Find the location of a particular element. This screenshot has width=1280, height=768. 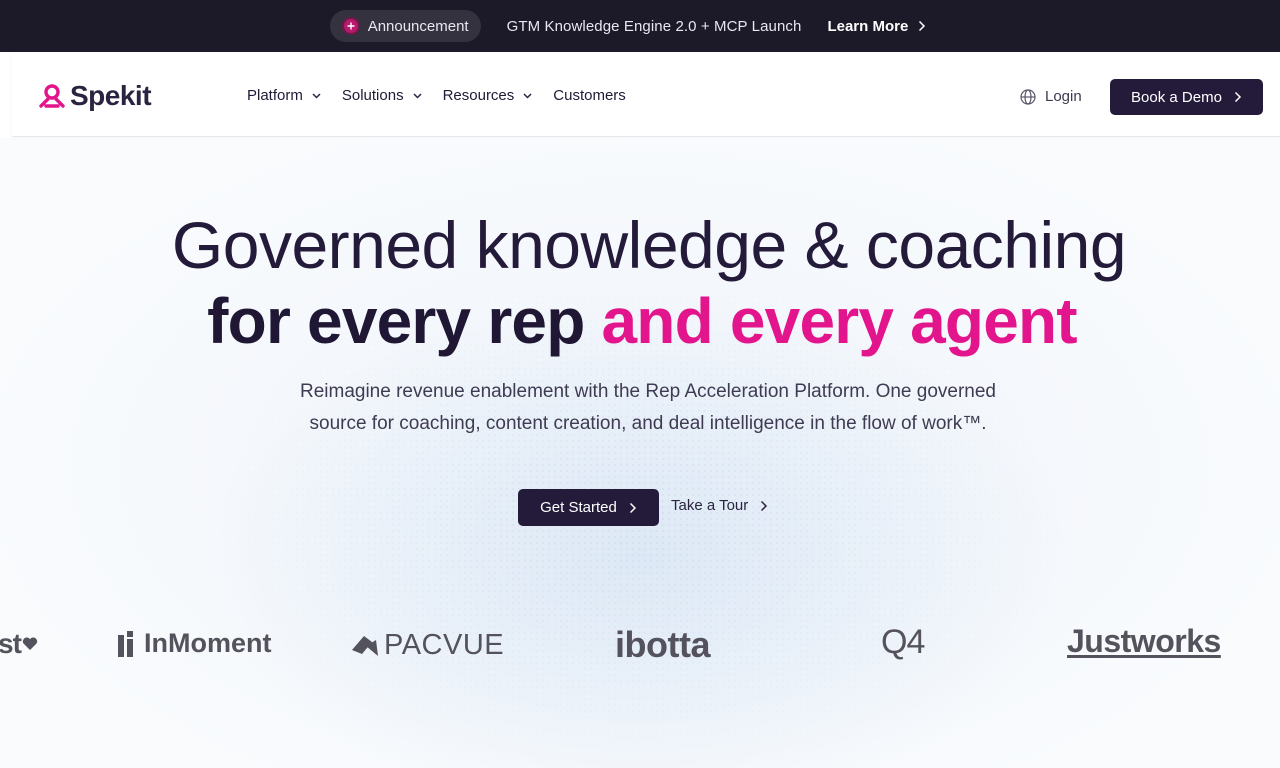

hero-heading-accent: and every agent is located at coordinates (839, 321).